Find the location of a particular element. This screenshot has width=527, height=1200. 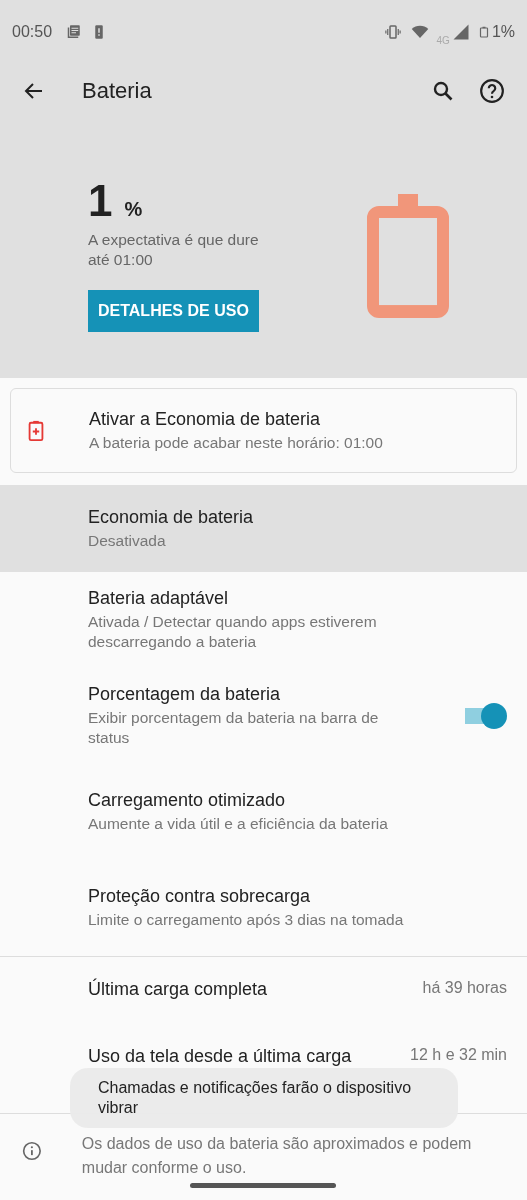

usage-disclaimer: Os dados de uso da bateria são aproximados e podem mudar conforme o uso. is located at coordinates (277, 1156).